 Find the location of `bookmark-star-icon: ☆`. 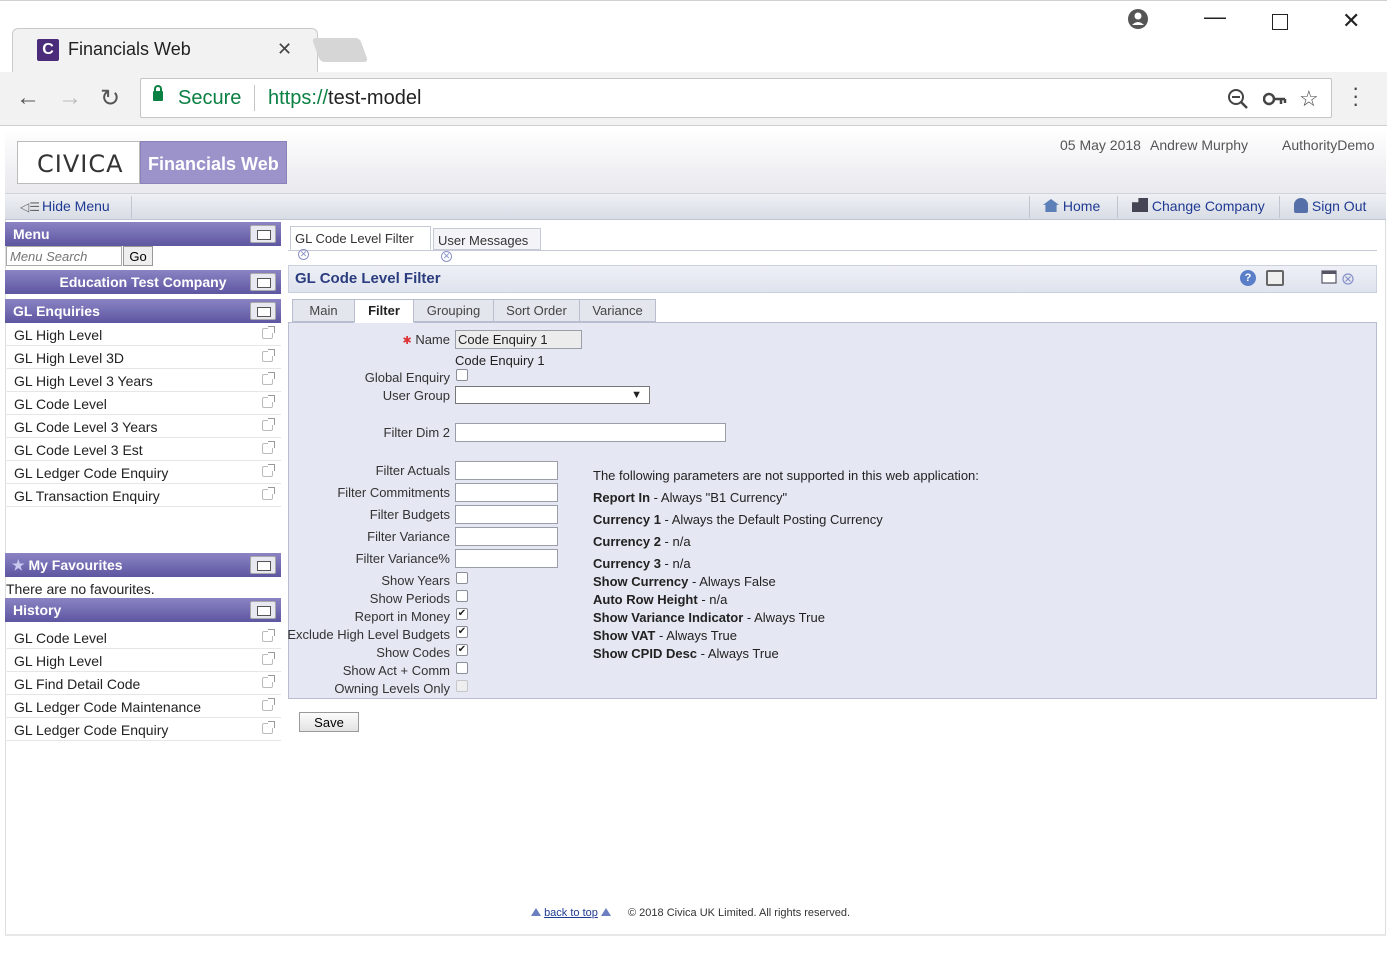

bookmark-star-icon: ☆ is located at coordinates (1309, 99).